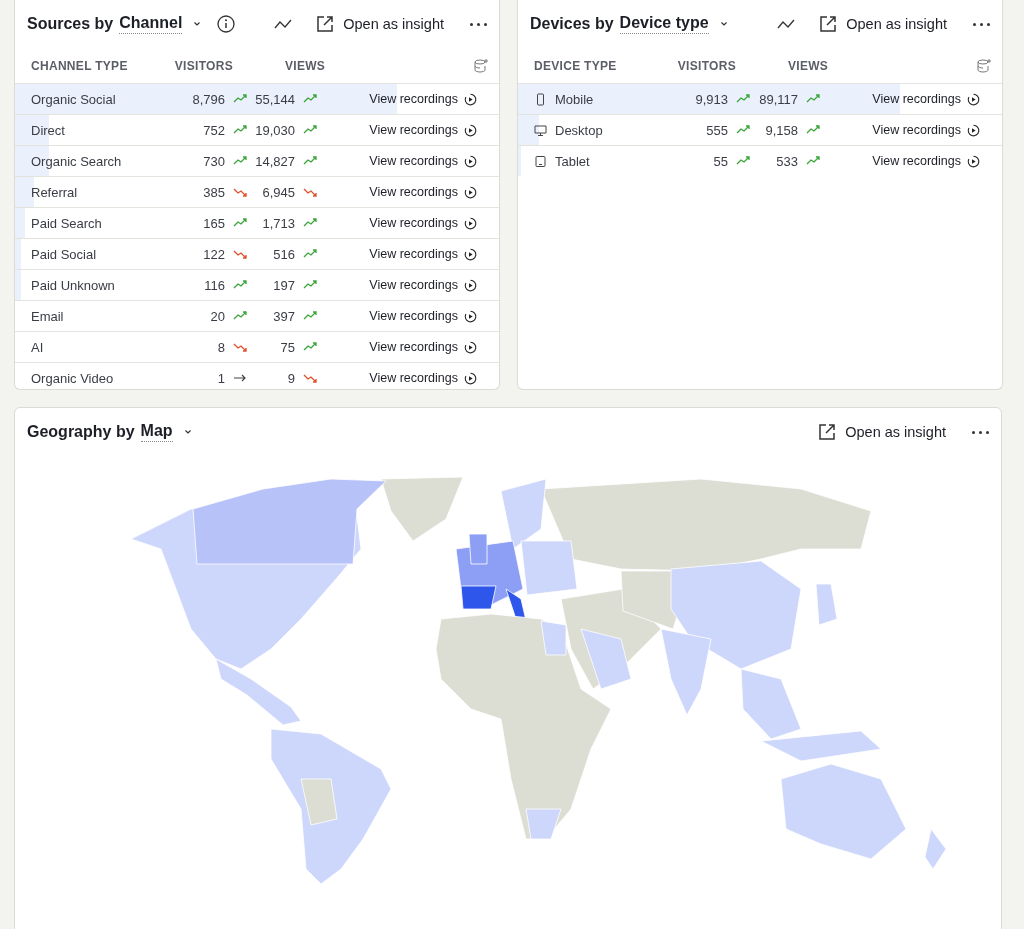  I want to click on card-title: Geography by, so click(81, 432).